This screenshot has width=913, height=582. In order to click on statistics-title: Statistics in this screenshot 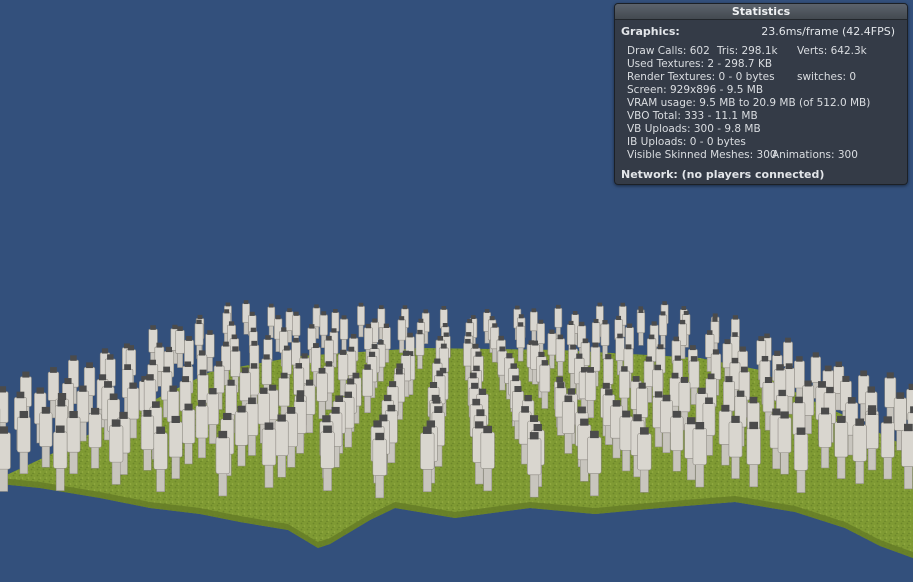, I will do `click(761, 12)`.